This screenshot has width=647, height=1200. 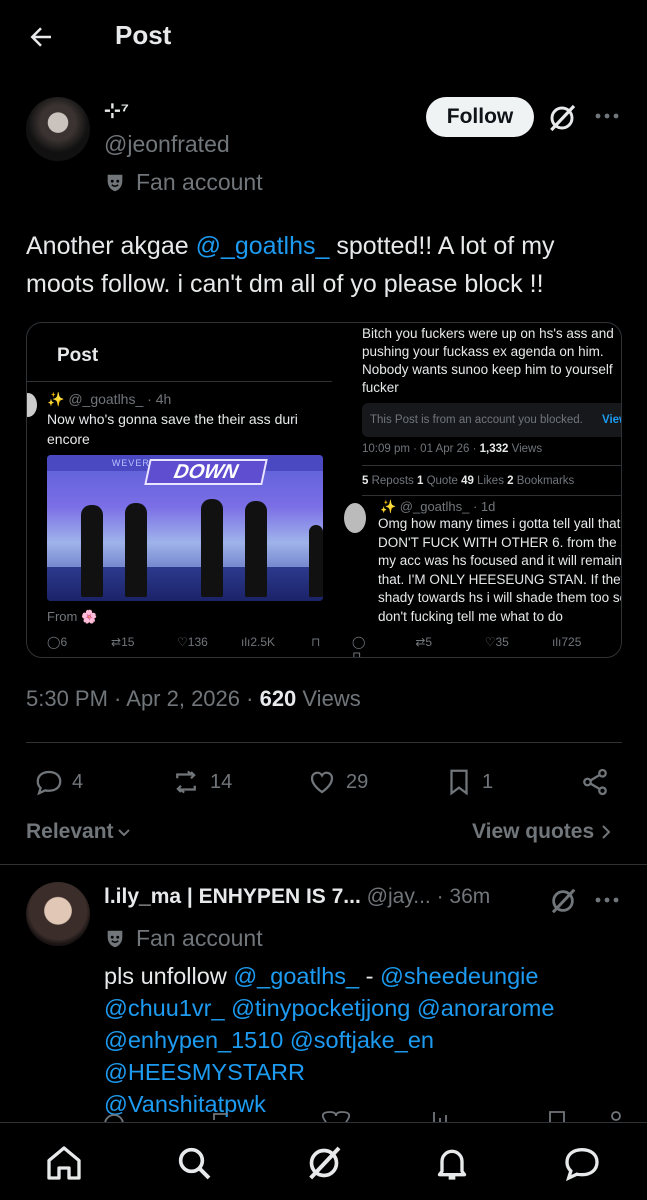 I want to click on repost-button: 14, so click(x=201, y=782).